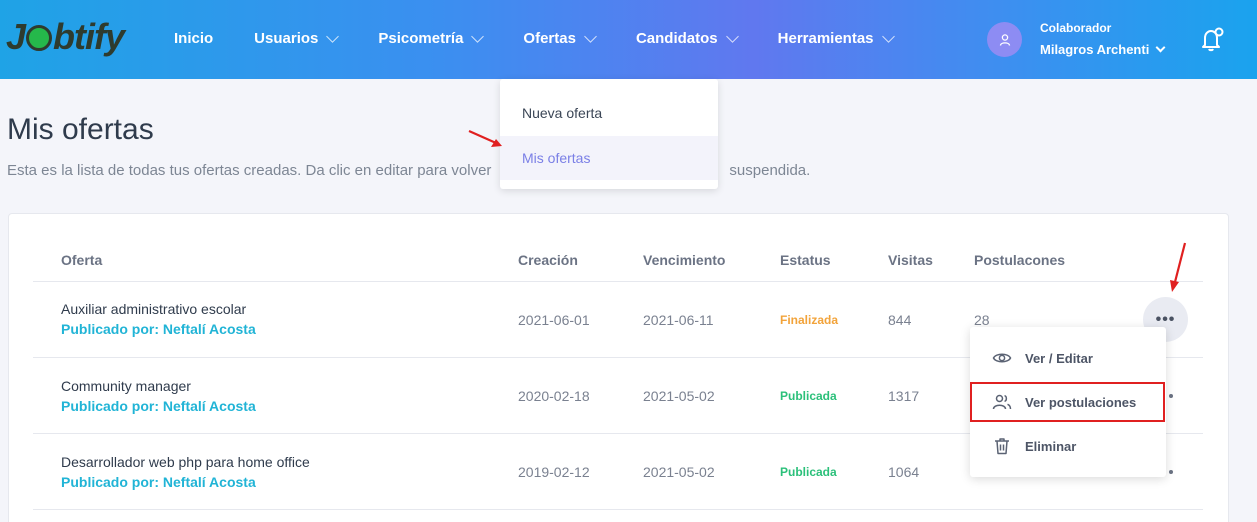  I want to click on offer-visits: 1064, so click(904, 472).